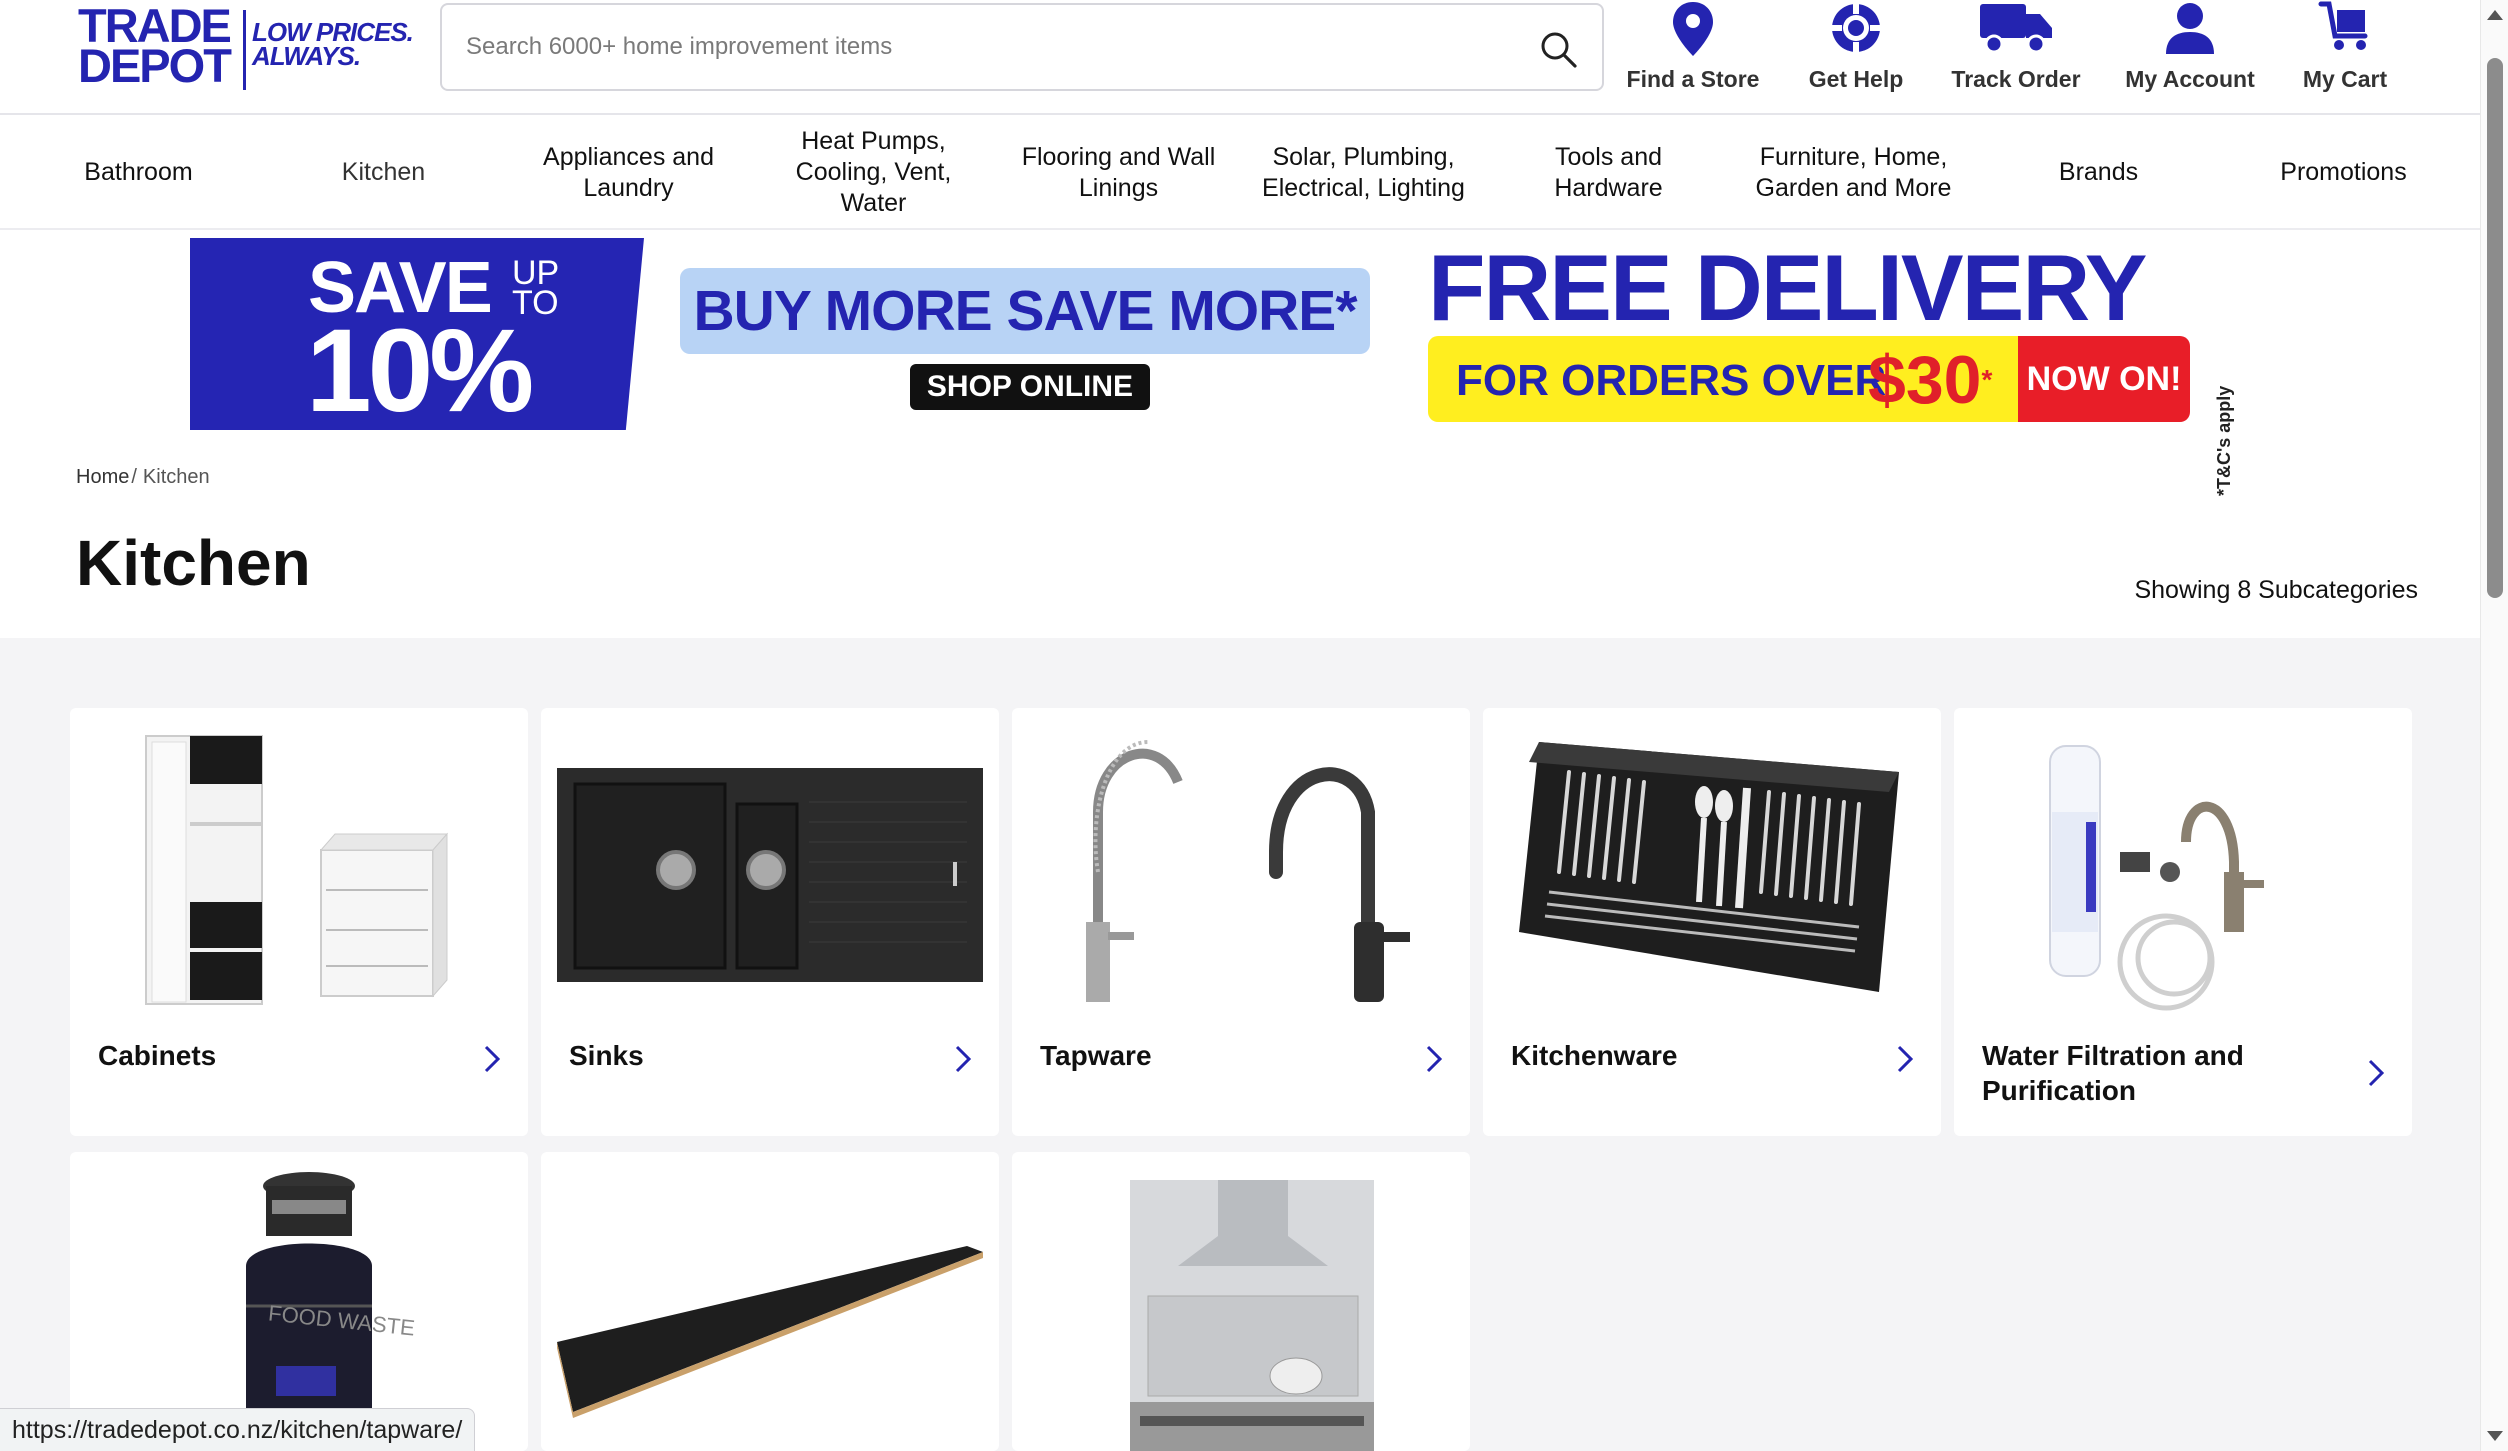  What do you see at coordinates (383, 172) in the screenshot?
I see `nav-kitchen: Kitchen` at bounding box center [383, 172].